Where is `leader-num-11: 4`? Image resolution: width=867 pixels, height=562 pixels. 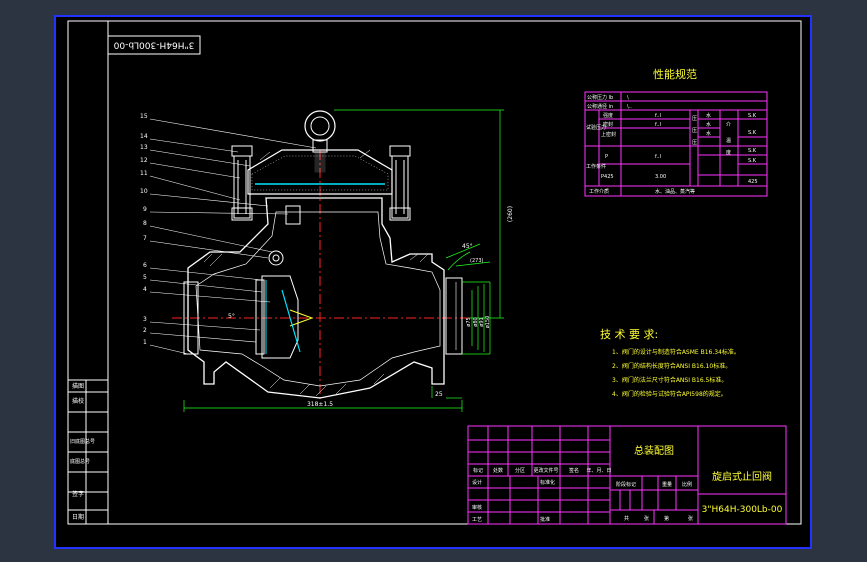 leader-num-11: 4 is located at coordinates (145, 289).